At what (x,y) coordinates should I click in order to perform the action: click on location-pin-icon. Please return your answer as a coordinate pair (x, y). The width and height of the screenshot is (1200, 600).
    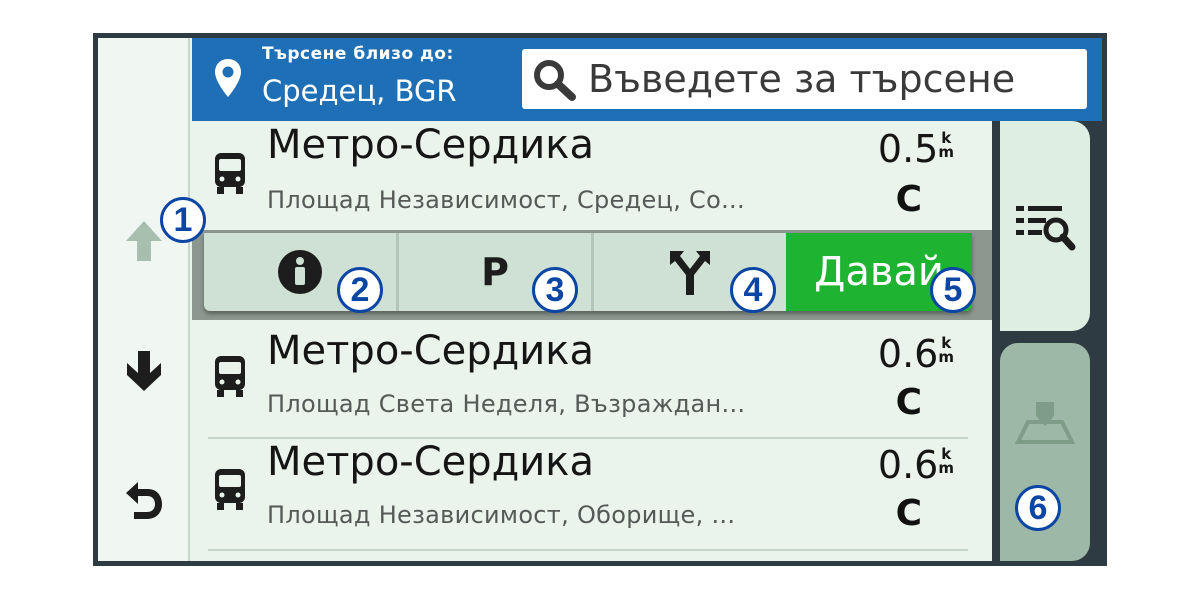
    Looking at the image, I should click on (228, 78).